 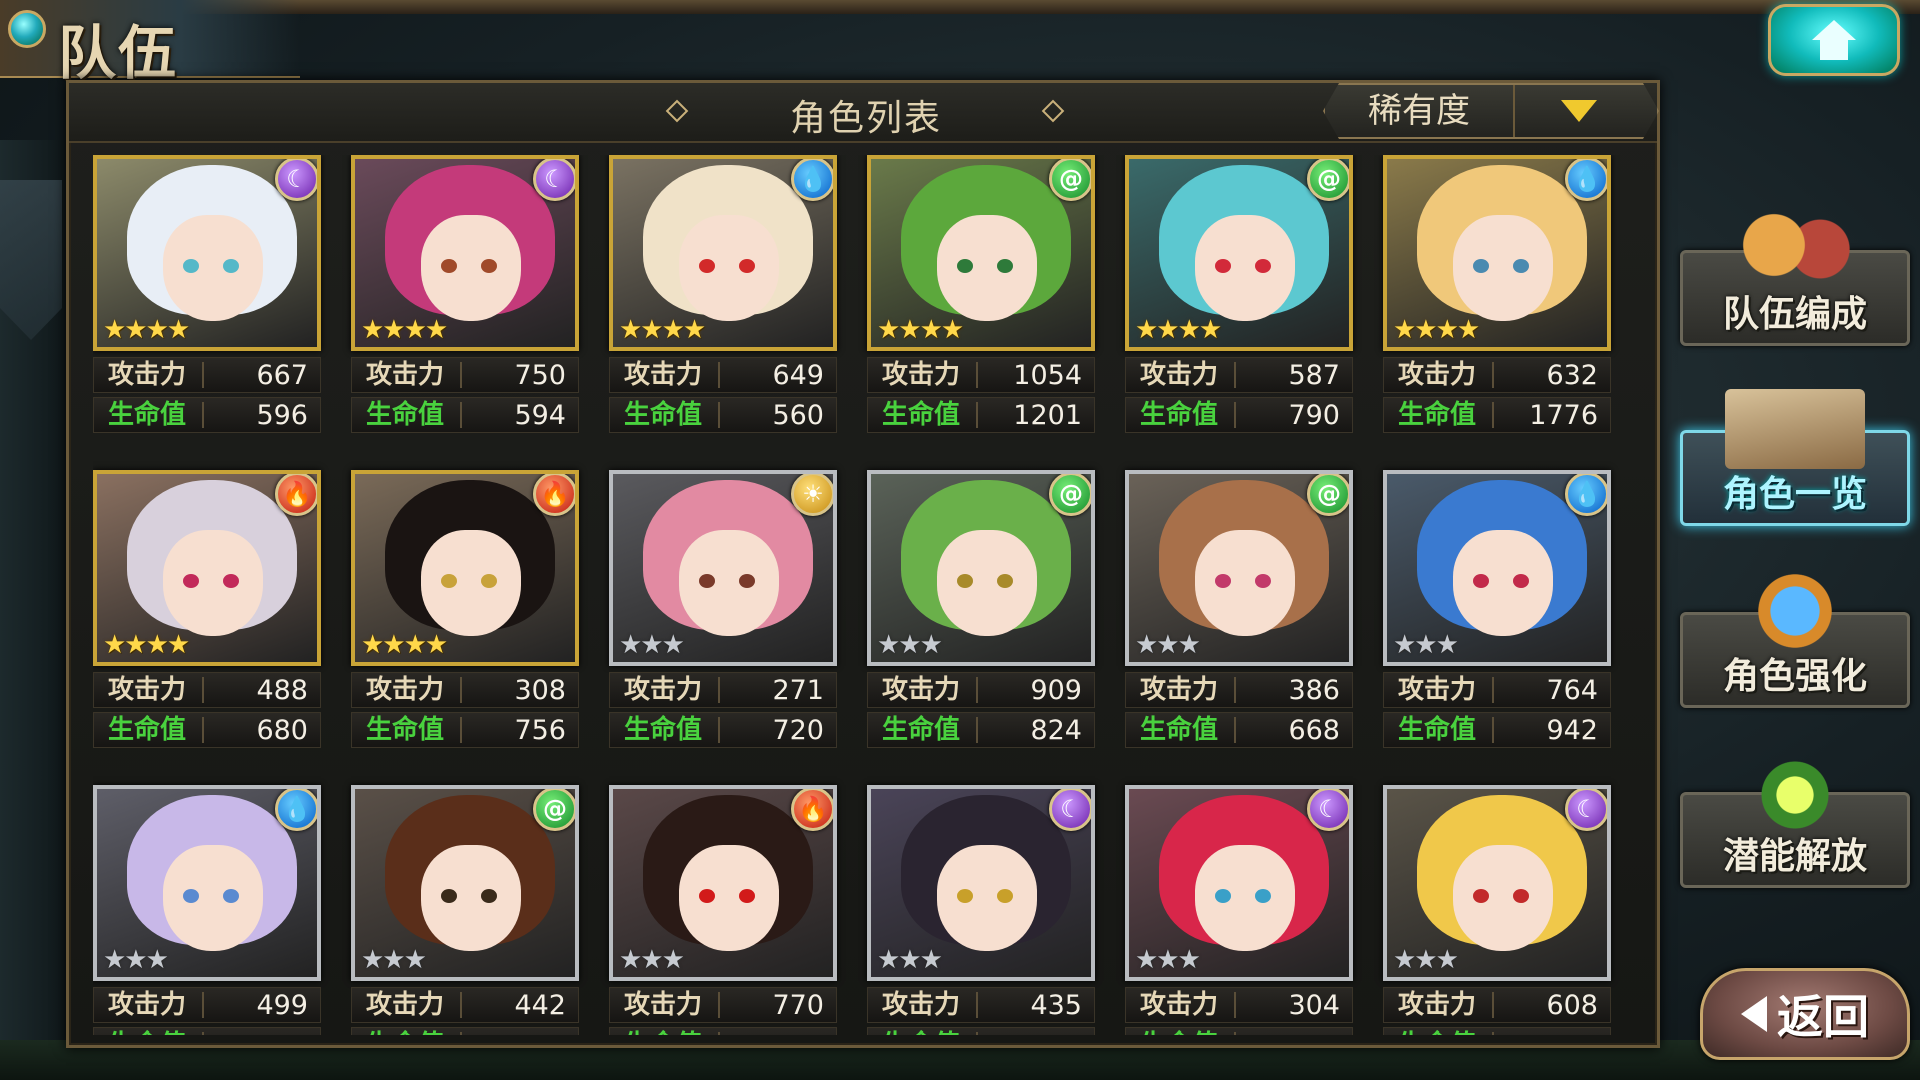 What do you see at coordinates (207, 690) in the screenshot?
I see `attack-stat: 攻击力 488` at bounding box center [207, 690].